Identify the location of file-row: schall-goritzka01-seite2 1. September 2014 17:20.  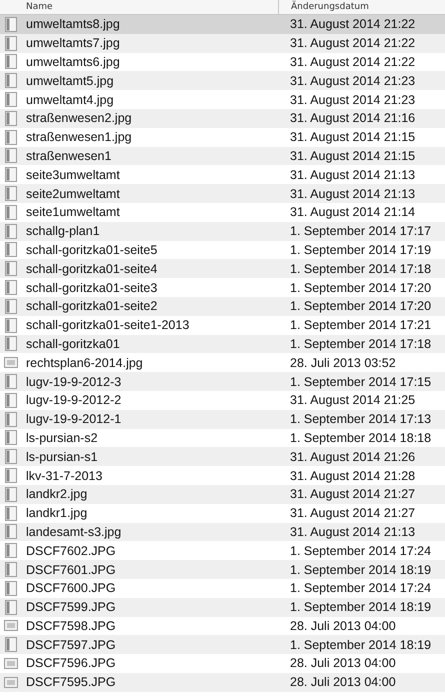
(222, 306).